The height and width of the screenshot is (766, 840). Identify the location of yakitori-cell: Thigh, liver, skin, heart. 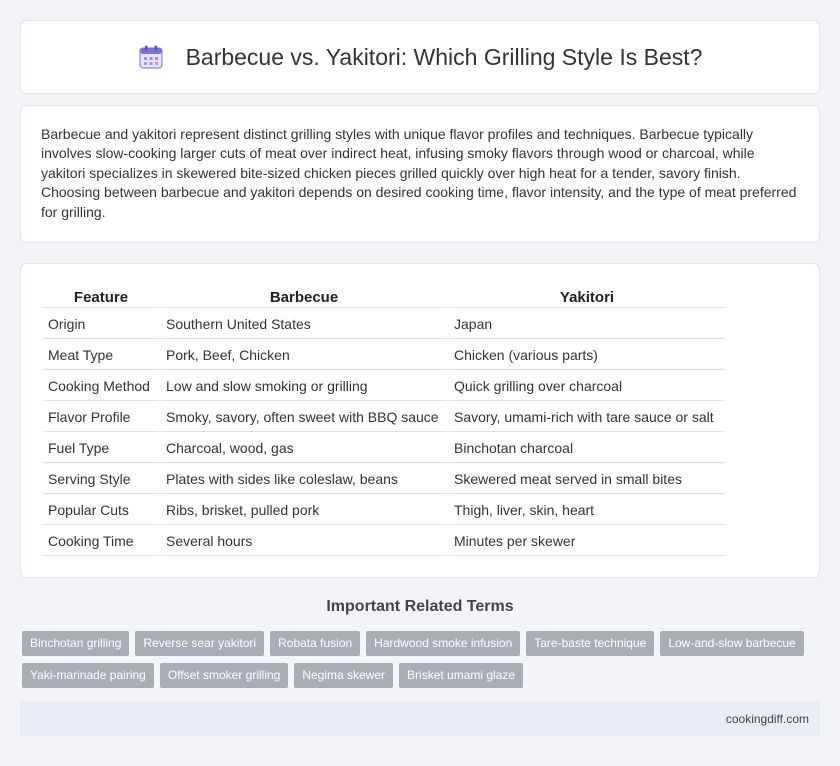
(587, 510).